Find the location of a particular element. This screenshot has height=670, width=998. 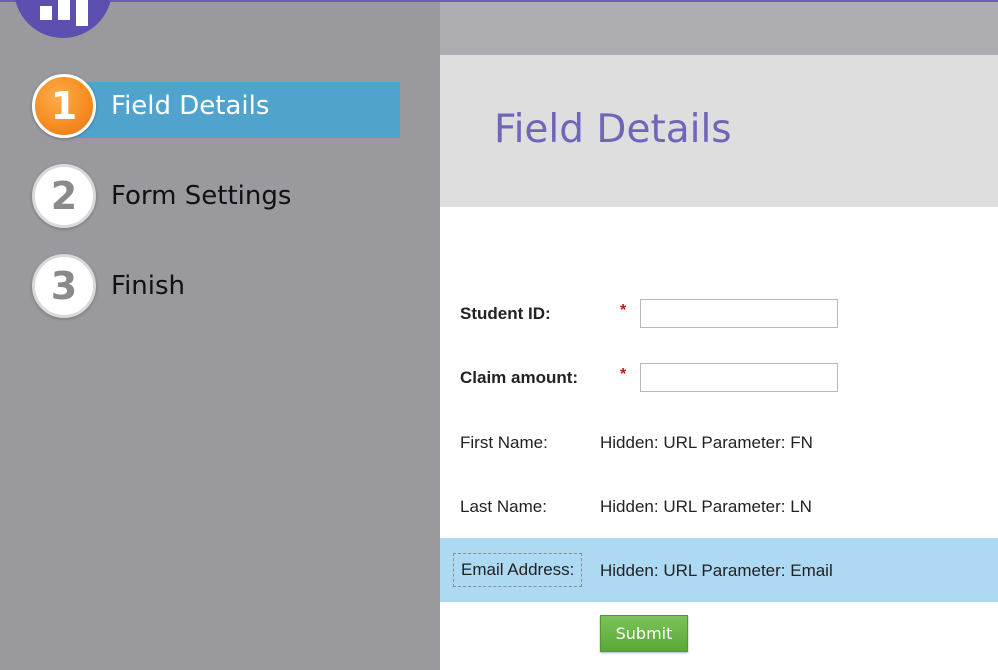

step-number-badge: 3 is located at coordinates (64, 286).